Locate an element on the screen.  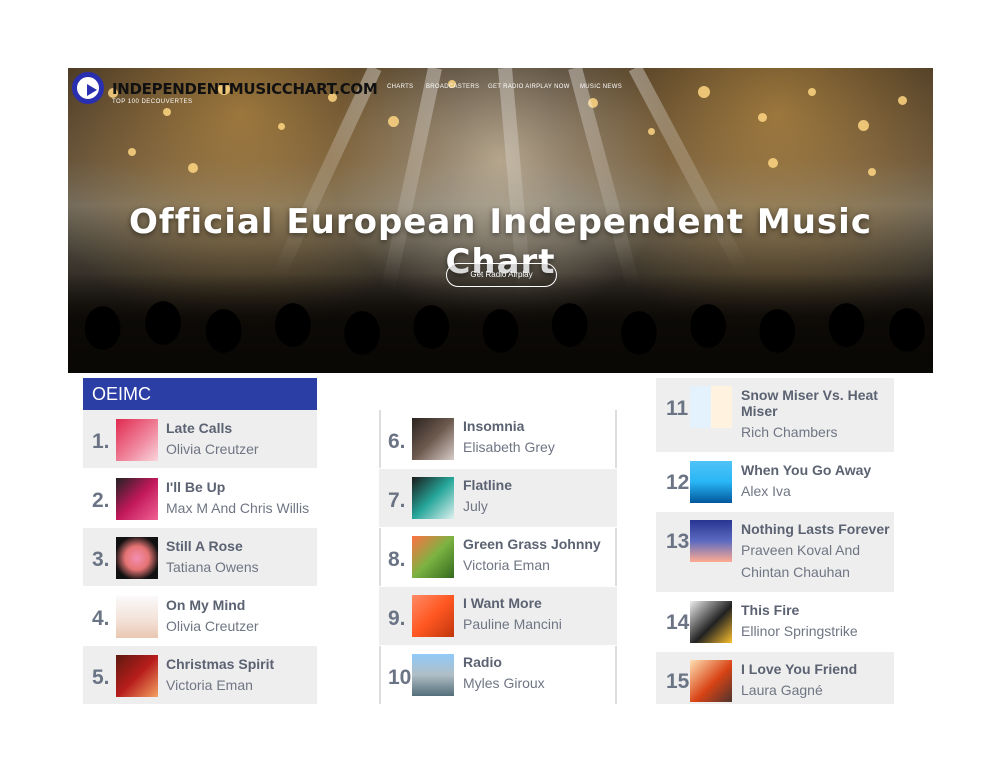
chart-rank: 14 is located at coordinates (678, 622).